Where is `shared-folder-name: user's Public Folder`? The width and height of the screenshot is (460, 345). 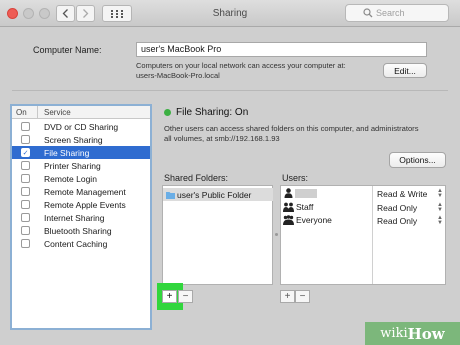 shared-folder-name: user's Public Folder is located at coordinates (214, 195).